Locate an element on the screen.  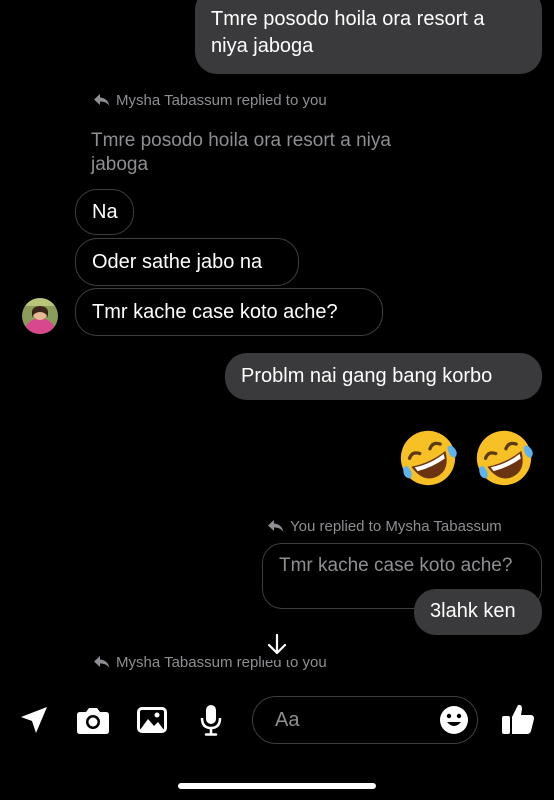
message-text: Problm nai gang bang korbo is located at coordinates (367, 376).